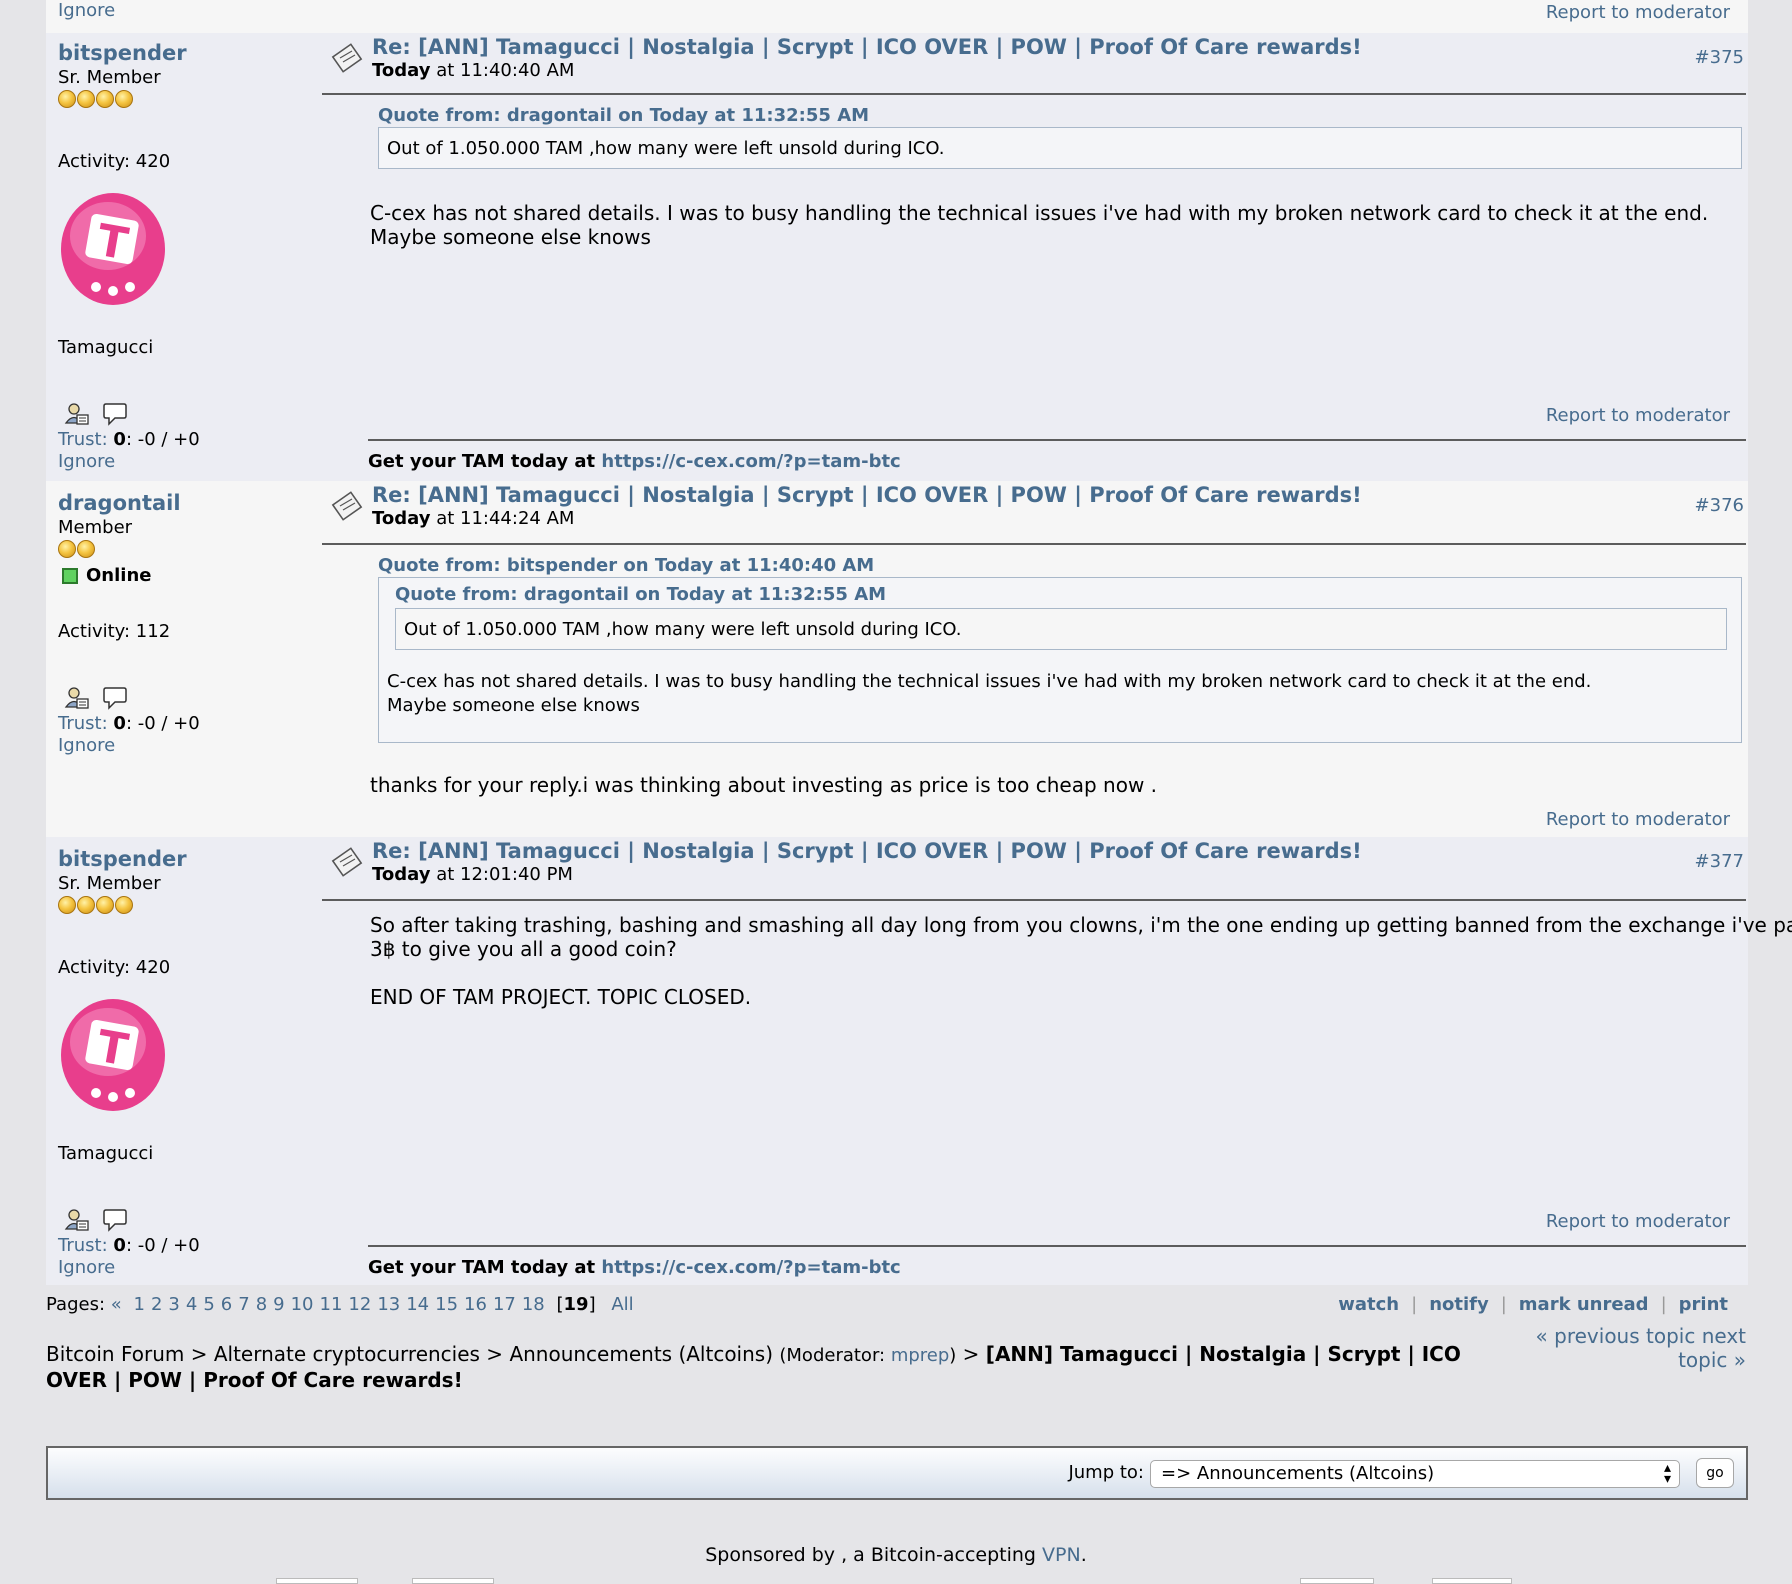 Image resolution: width=1792 pixels, height=1584 pixels. I want to click on post-number-link: #375, so click(1719, 57).